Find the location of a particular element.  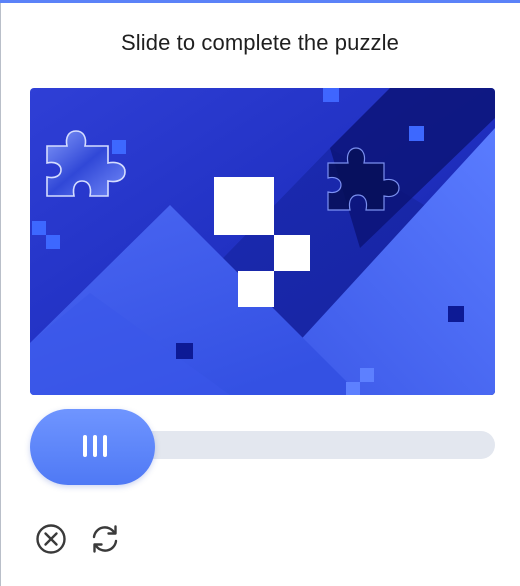

refresh-button is located at coordinates (105, 539).